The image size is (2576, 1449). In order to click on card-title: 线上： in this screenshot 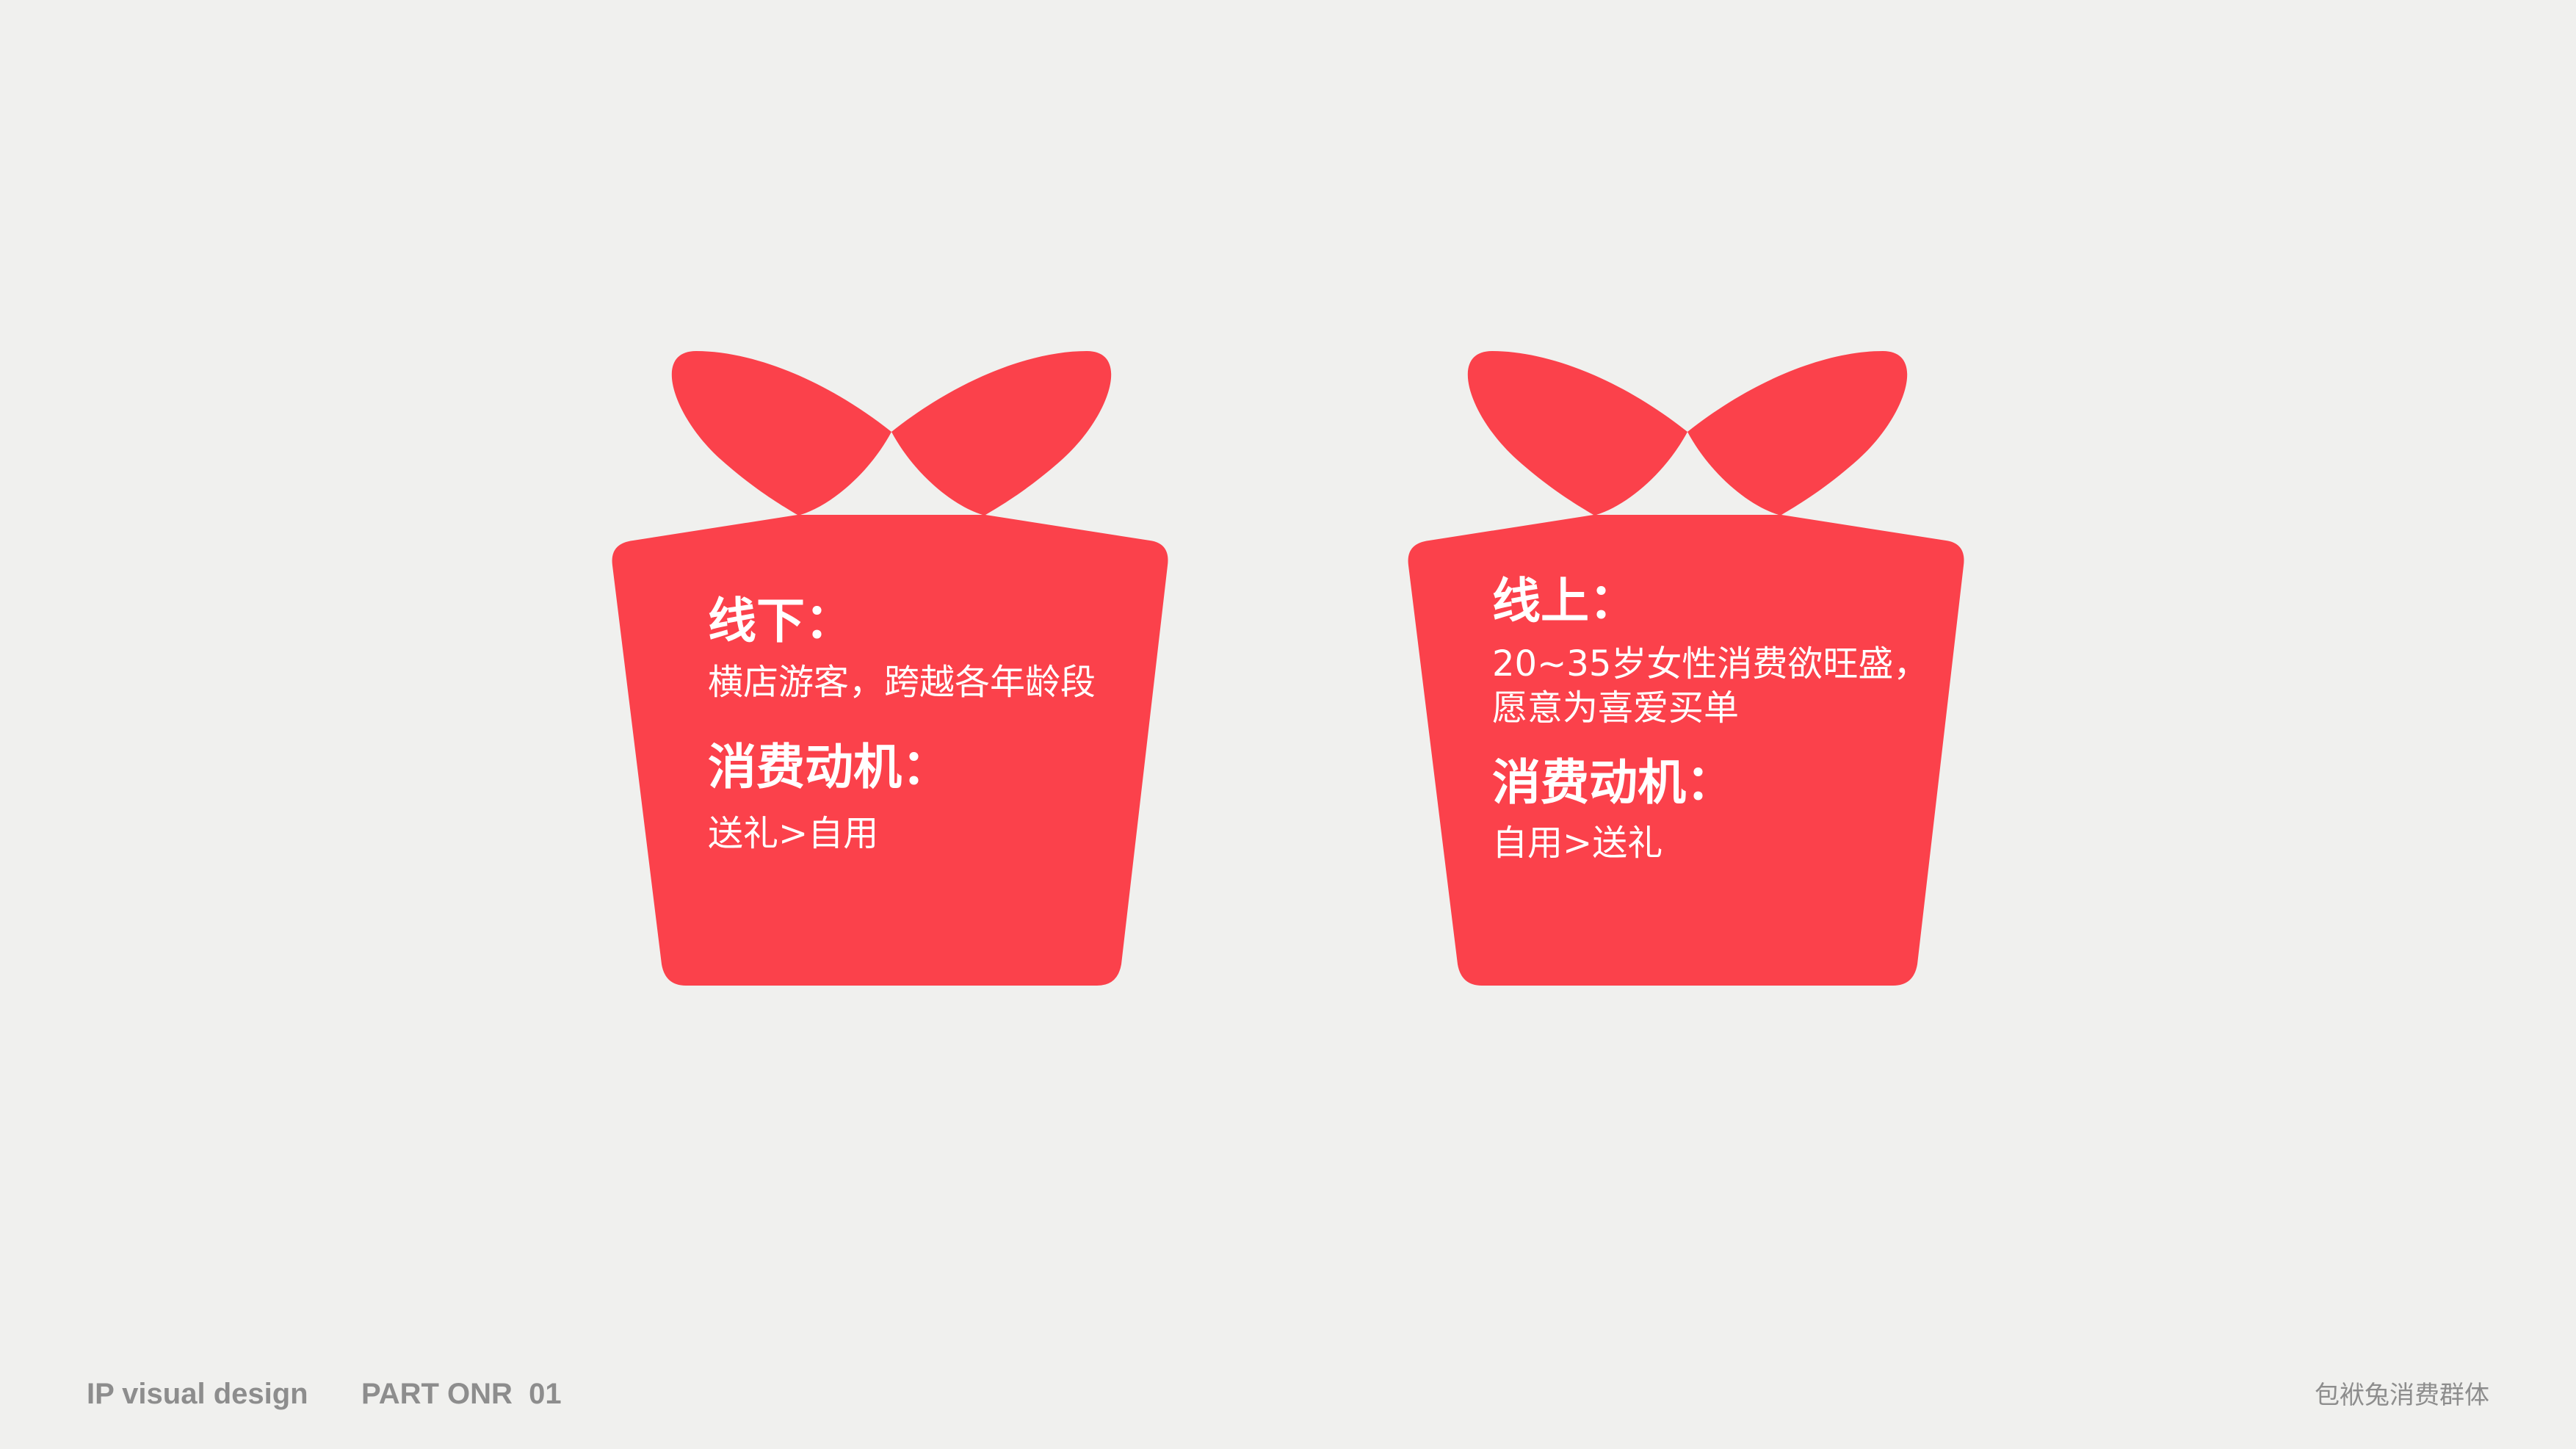, I will do `click(1565, 601)`.